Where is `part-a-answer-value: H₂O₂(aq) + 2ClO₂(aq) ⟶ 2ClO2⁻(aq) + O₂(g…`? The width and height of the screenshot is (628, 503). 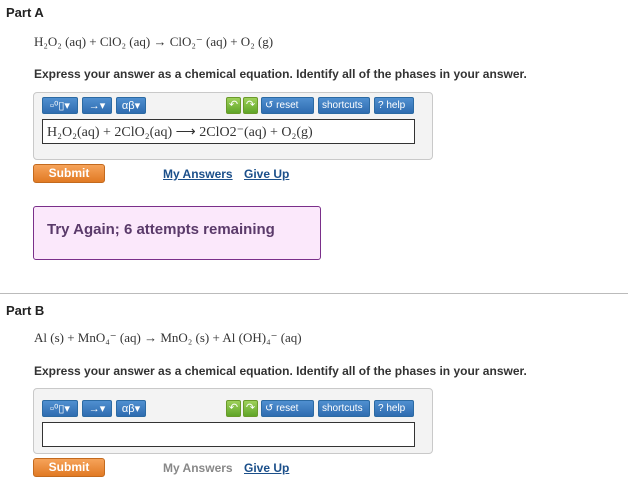 part-a-answer-value: H₂O₂(aq) + 2ClO₂(aq) ⟶ 2ClO2⁻(aq) + O₂(g… is located at coordinates (180, 132).